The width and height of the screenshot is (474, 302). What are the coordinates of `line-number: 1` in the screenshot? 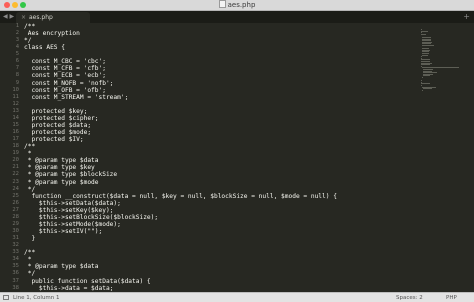 It's located at (17, 26).